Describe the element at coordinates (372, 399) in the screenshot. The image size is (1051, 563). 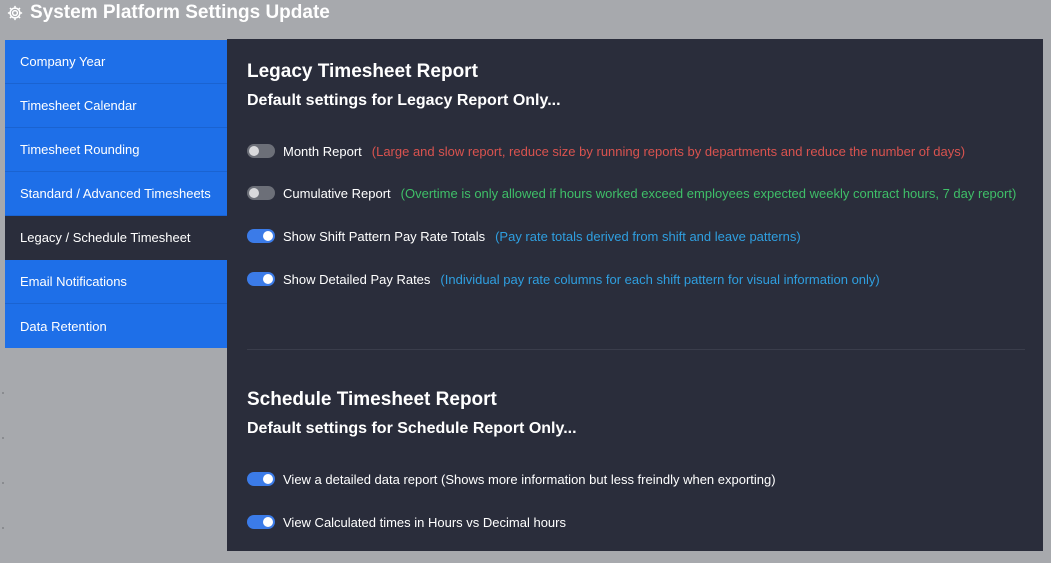
I see `schedule-section-title: Schedule Timesheet Report` at that location.